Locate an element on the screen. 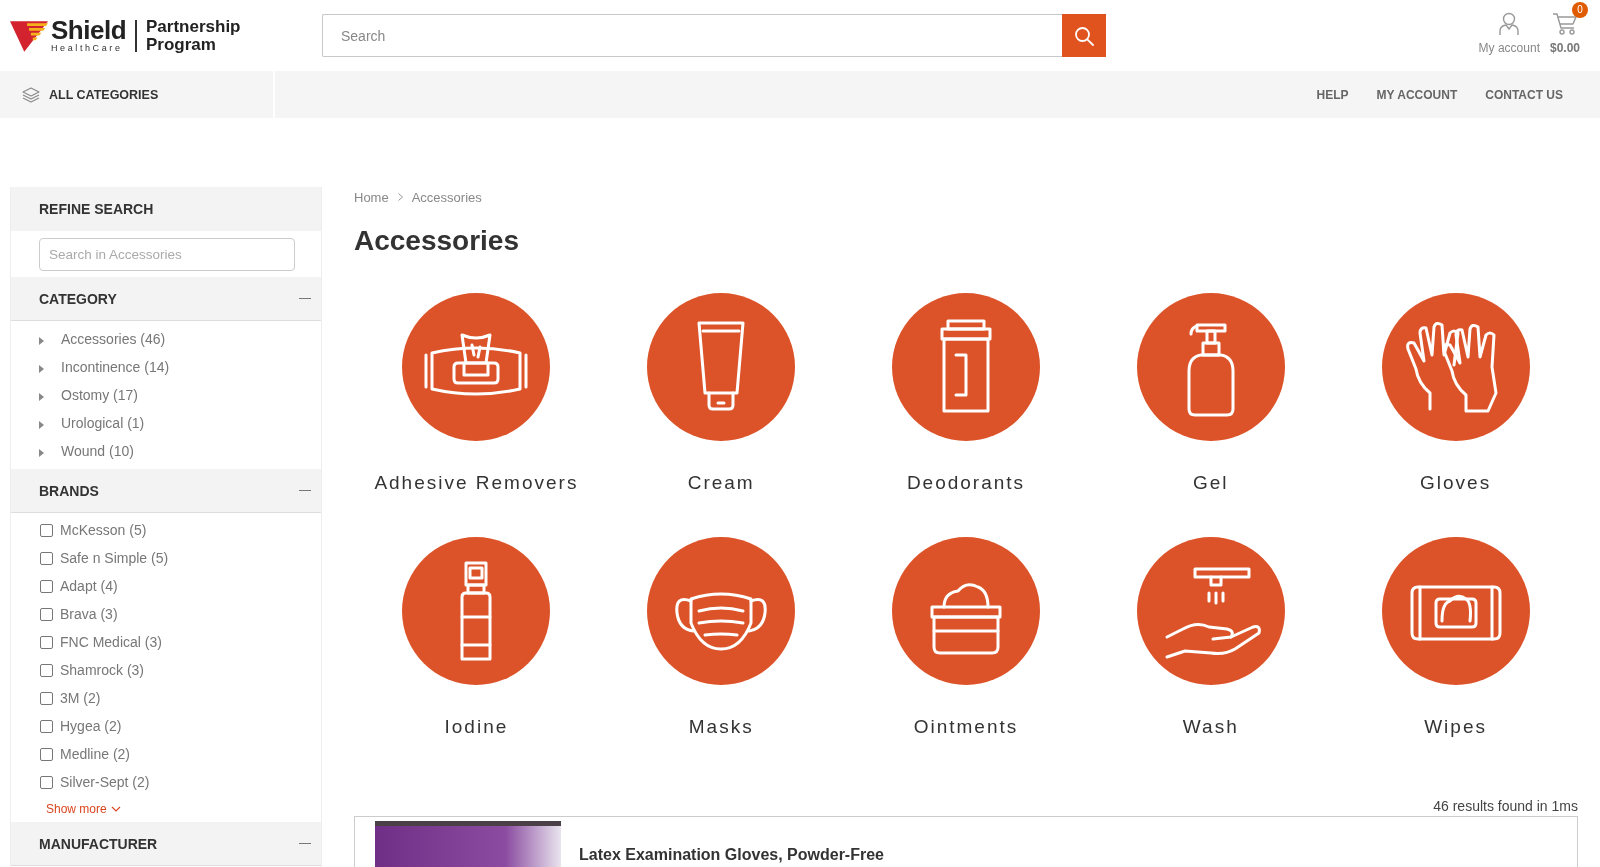 This screenshot has height=867, width=1600. search-button is located at coordinates (1084, 35).